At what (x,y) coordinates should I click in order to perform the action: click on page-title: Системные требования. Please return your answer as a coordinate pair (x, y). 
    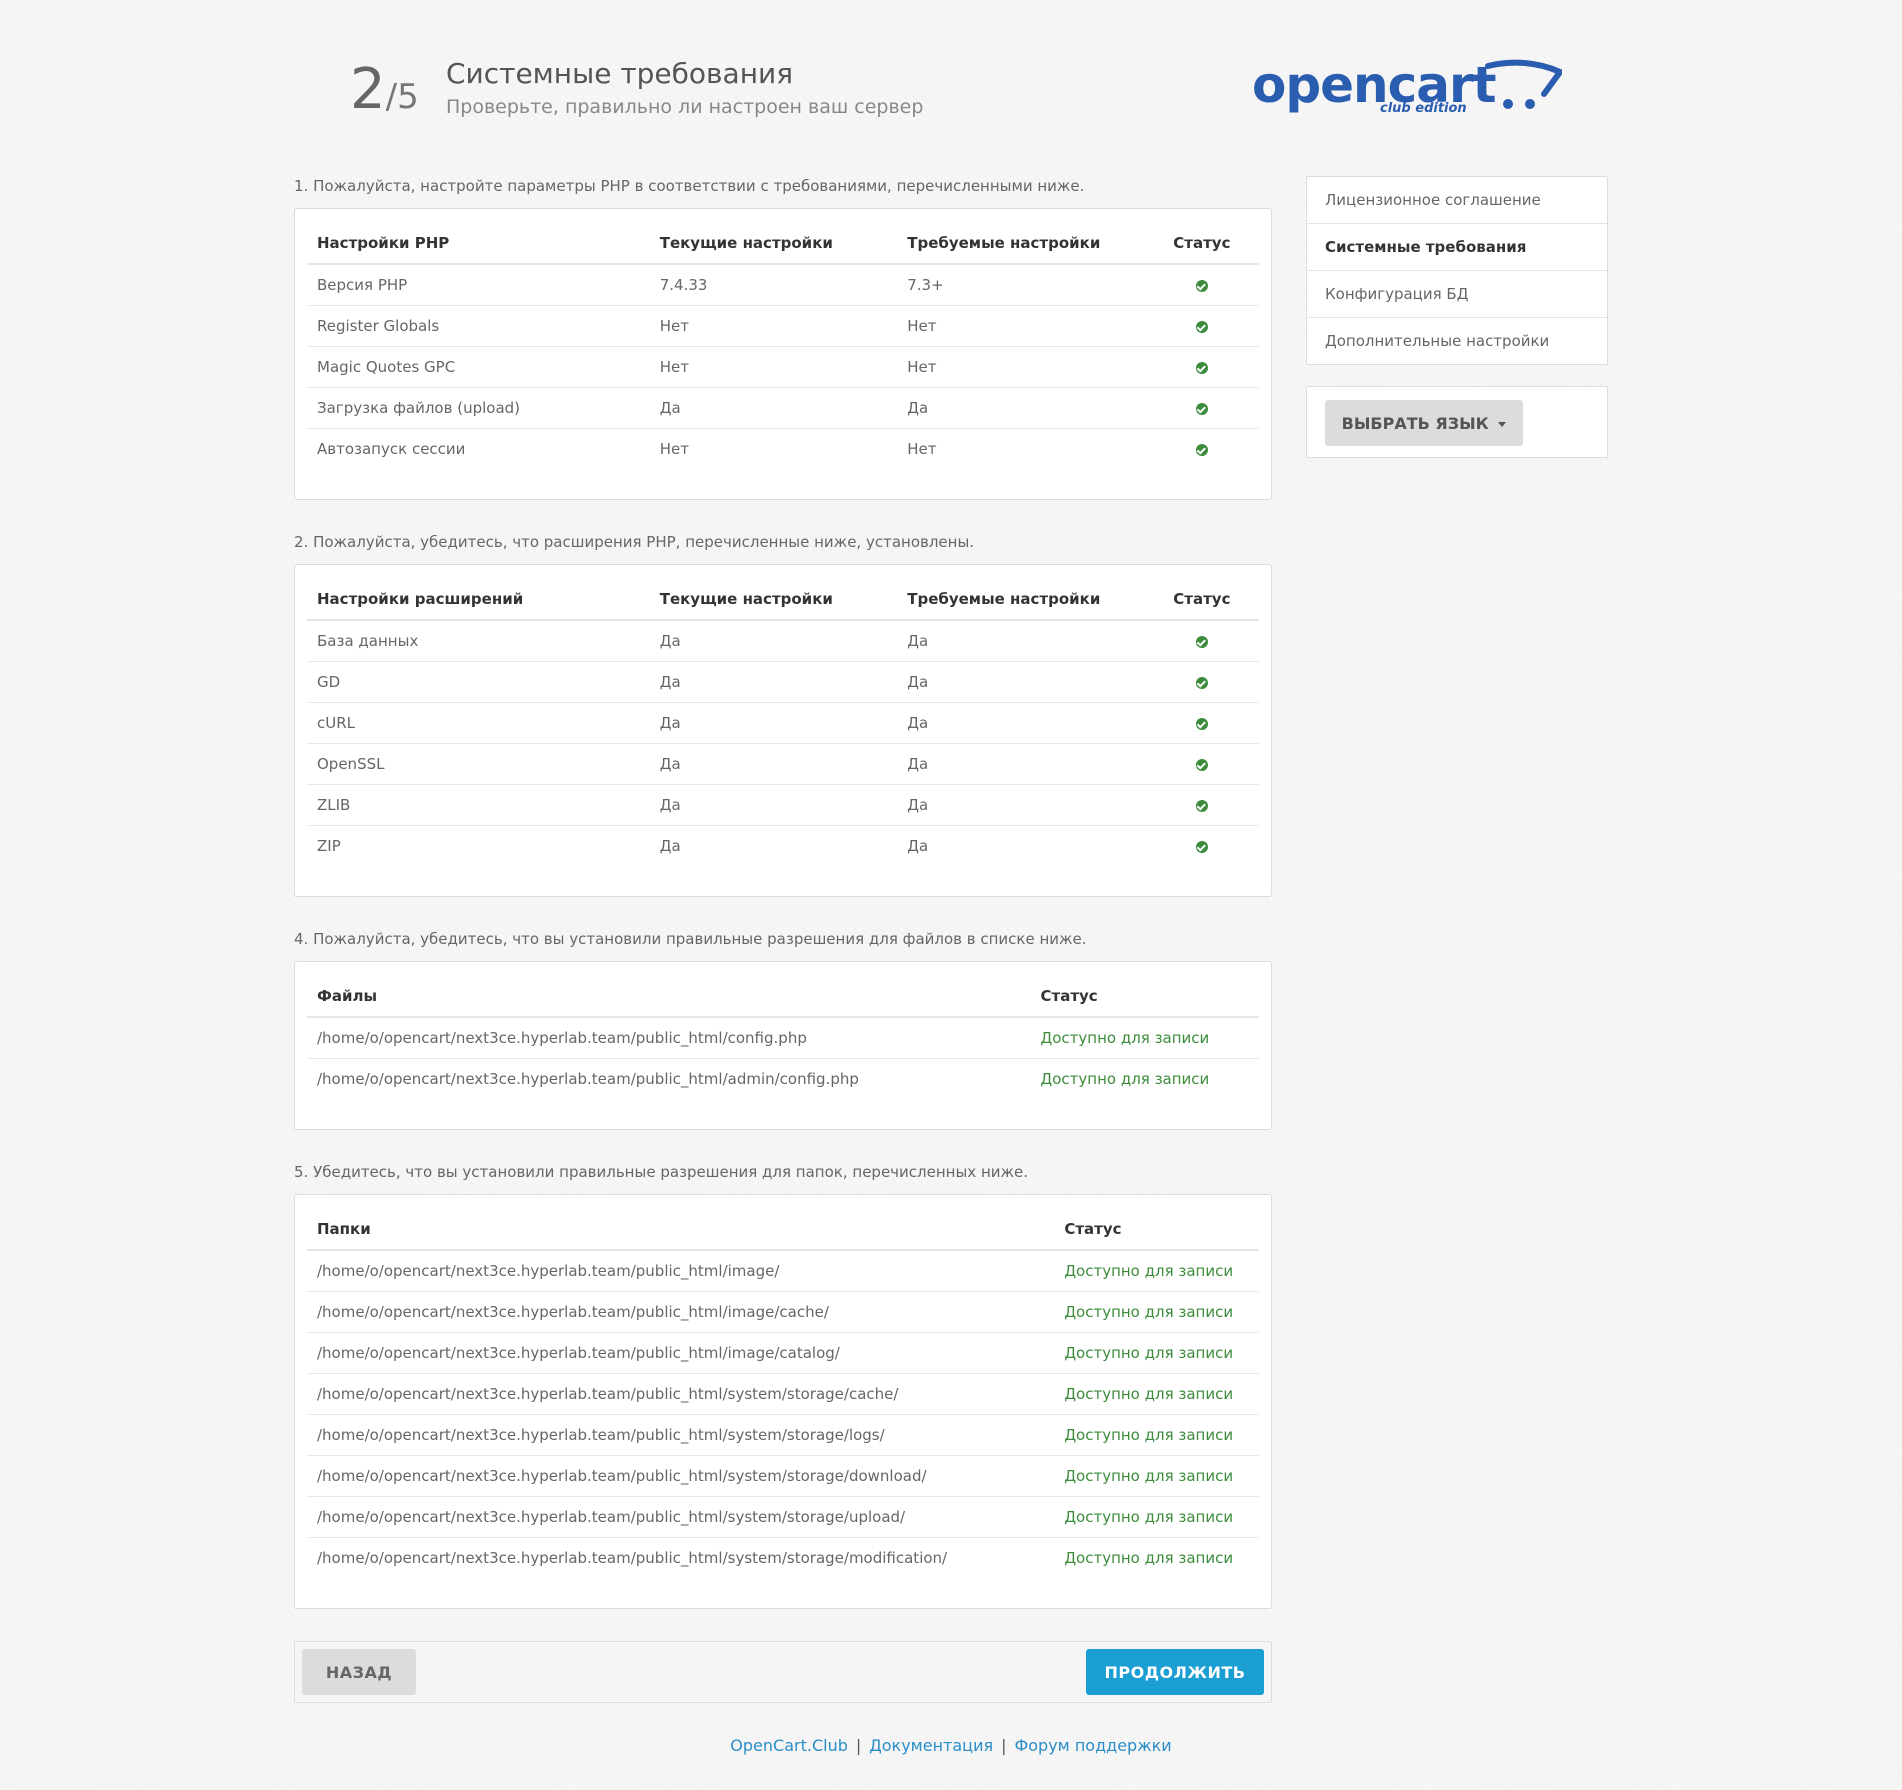
    Looking at the image, I should click on (620, 73).